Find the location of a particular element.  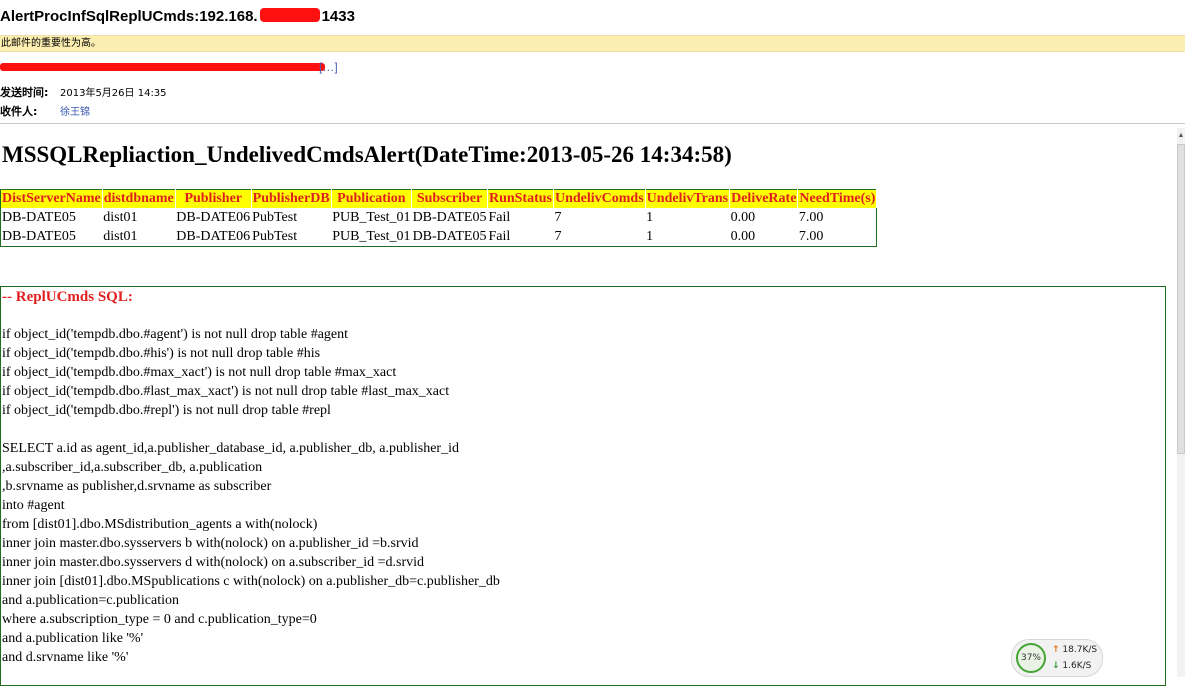

upload-value: 18.7K/S is located at coordinates (1080, 650).